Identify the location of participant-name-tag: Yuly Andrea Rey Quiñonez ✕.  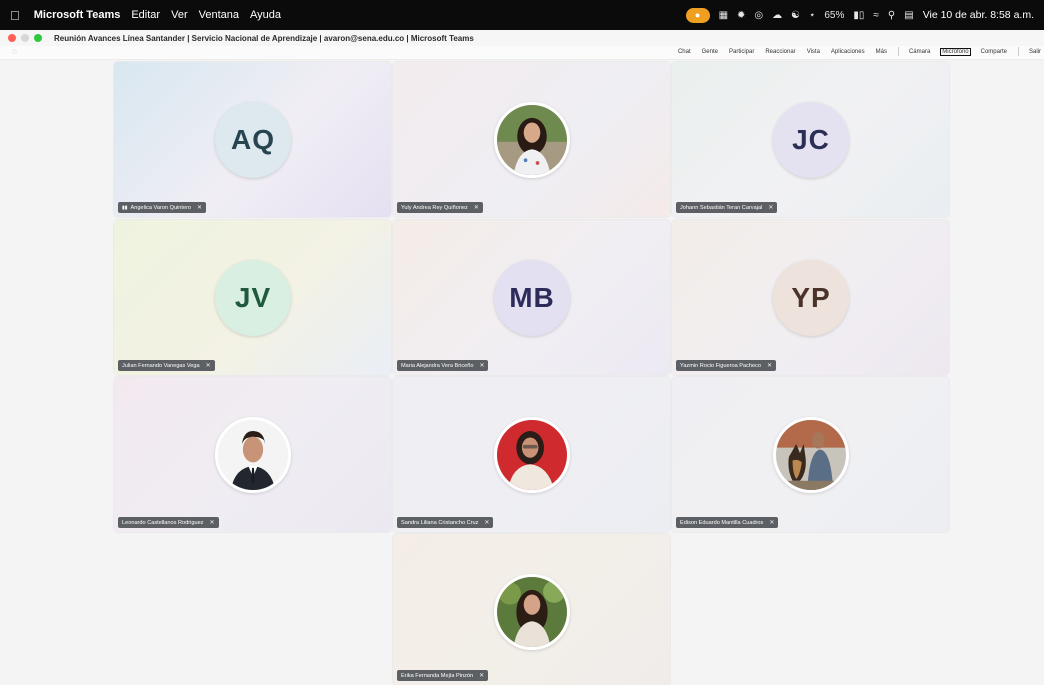
(440, 207).